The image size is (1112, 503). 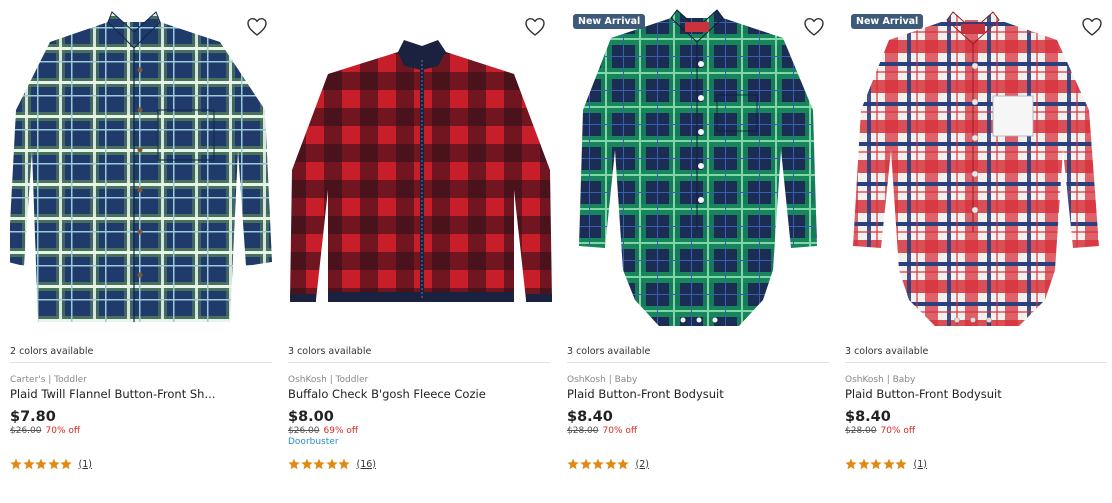 I want to click on price-row: $26.00 69% off, so click(x=323, y=431).